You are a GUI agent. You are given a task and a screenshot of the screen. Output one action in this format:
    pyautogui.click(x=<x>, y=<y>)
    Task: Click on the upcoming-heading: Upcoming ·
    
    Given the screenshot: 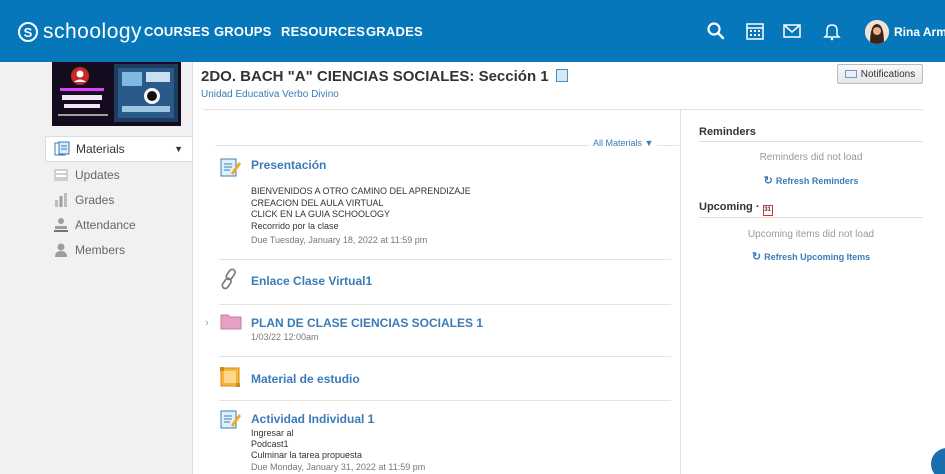 What is the action you would take?
    pyautogui.click(x=729, y=207)
    